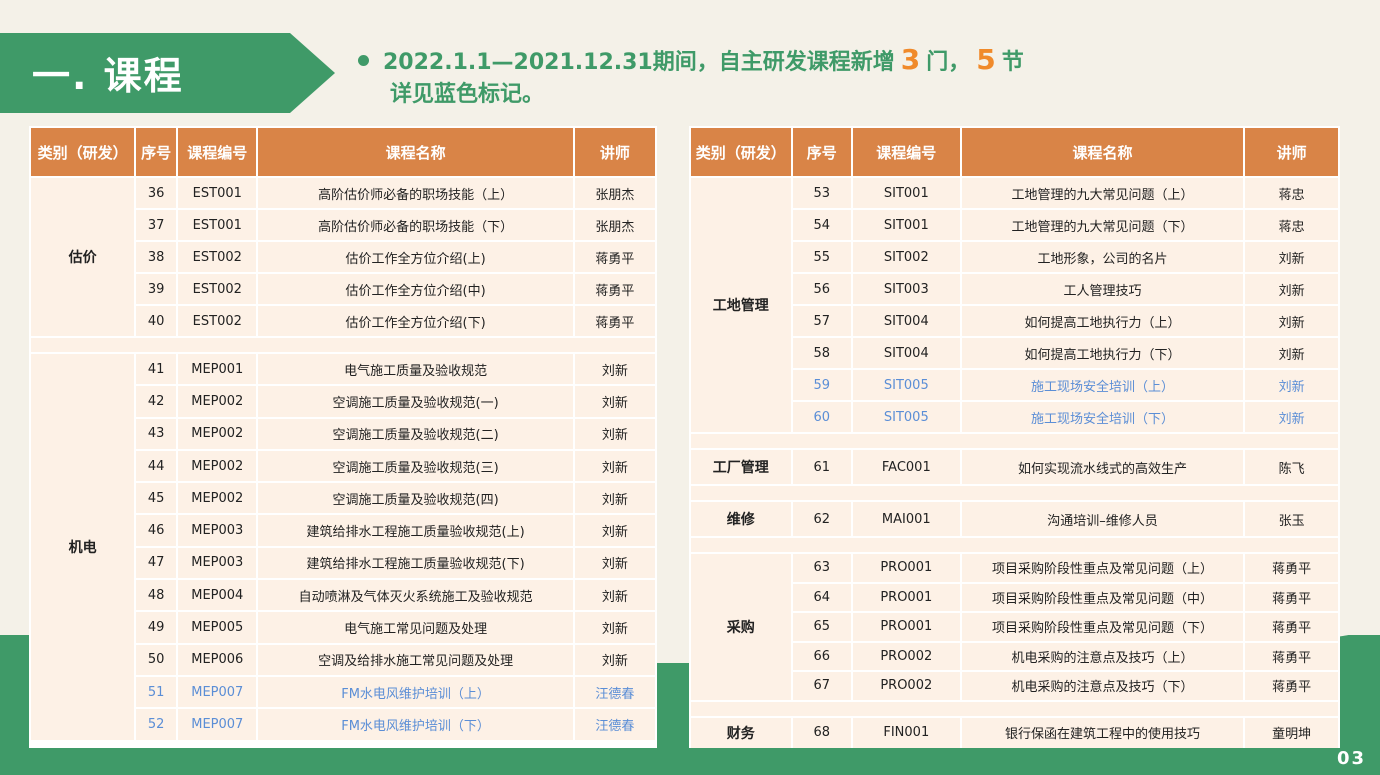 This screenshot has height=775, width=1380. I want to click on cell-code: MEP003, so click(217, 563).